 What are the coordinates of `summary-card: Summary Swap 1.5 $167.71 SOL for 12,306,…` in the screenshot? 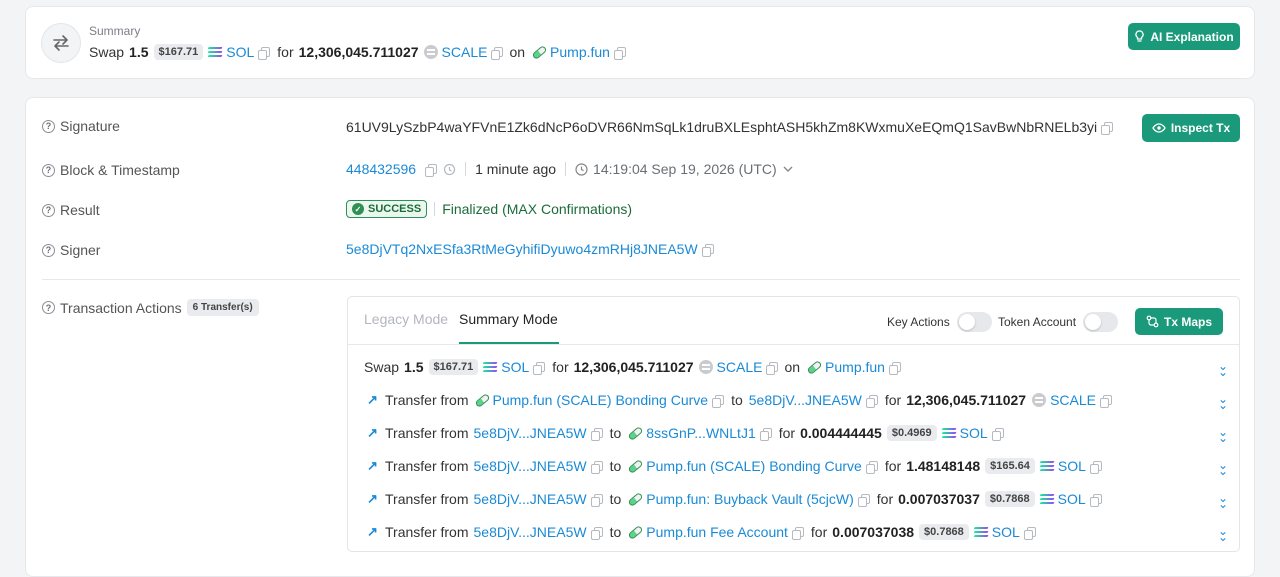 It's located at (640, 42).